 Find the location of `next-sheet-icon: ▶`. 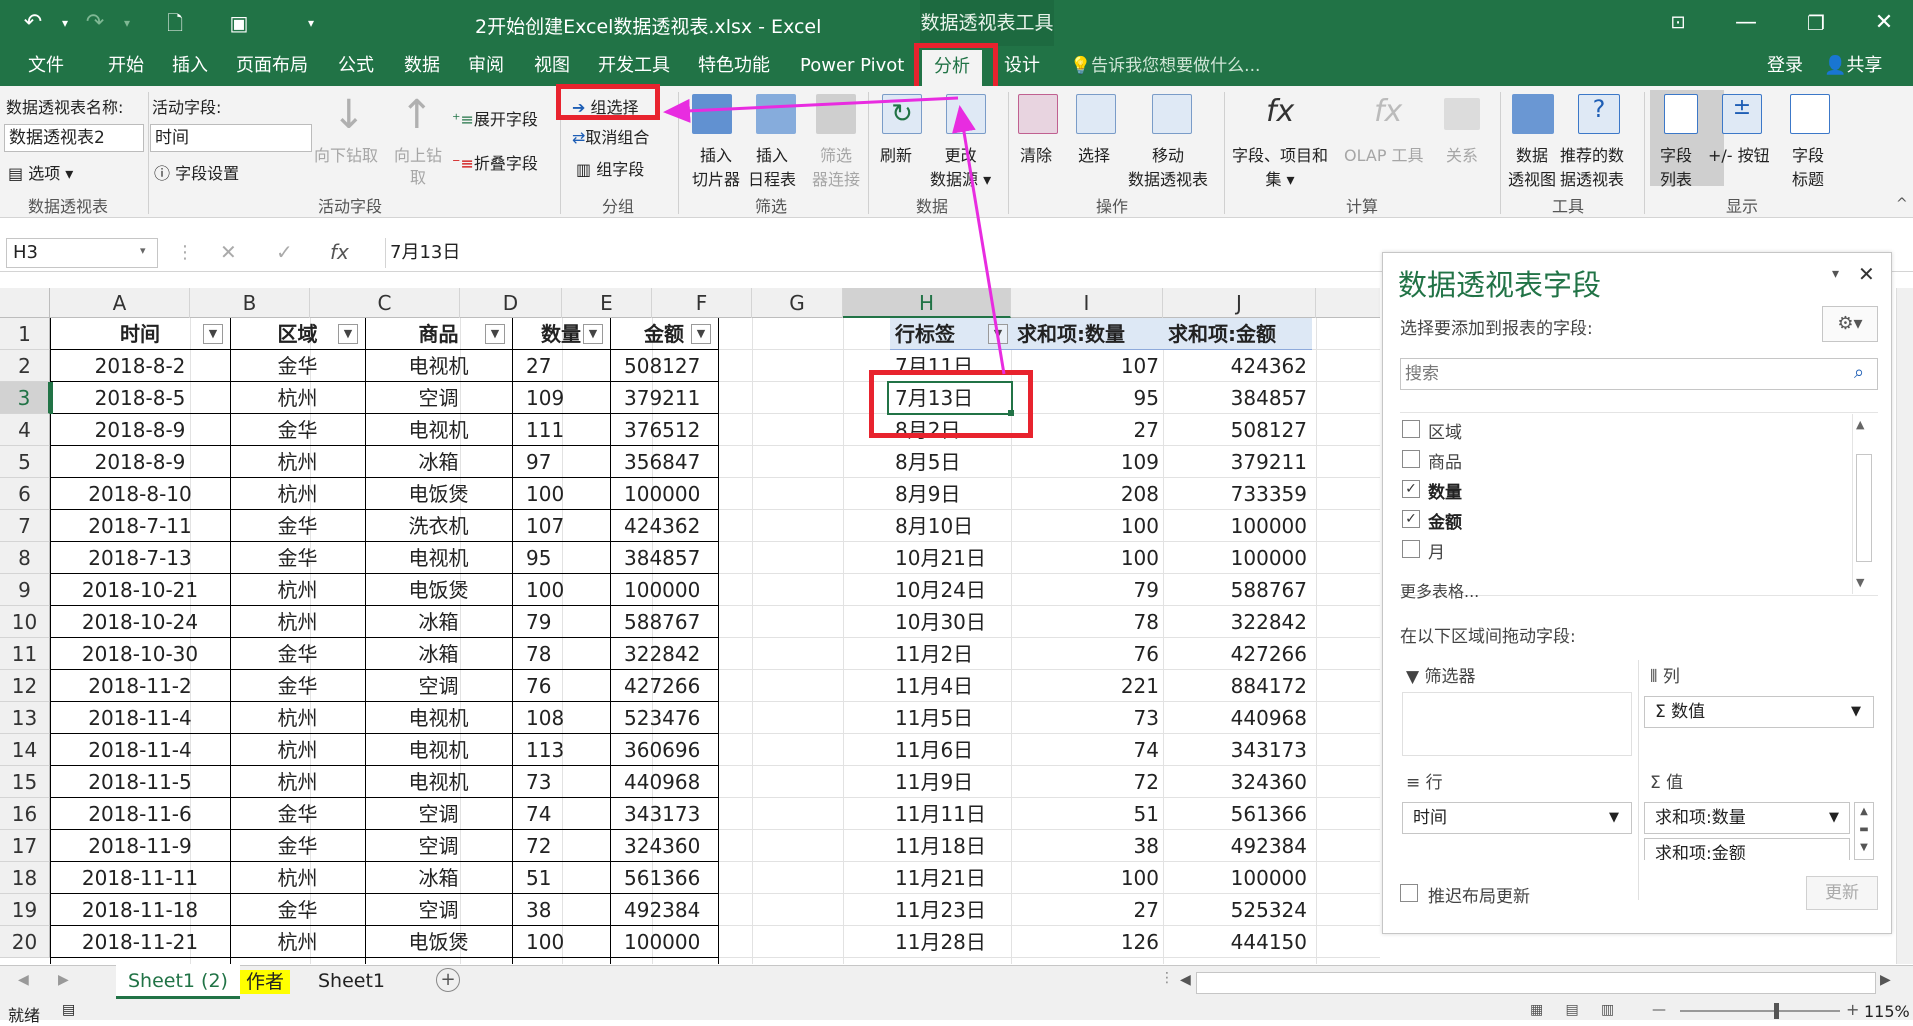

next-sheet-icon: ▶ is located at coordinates (63, 980).